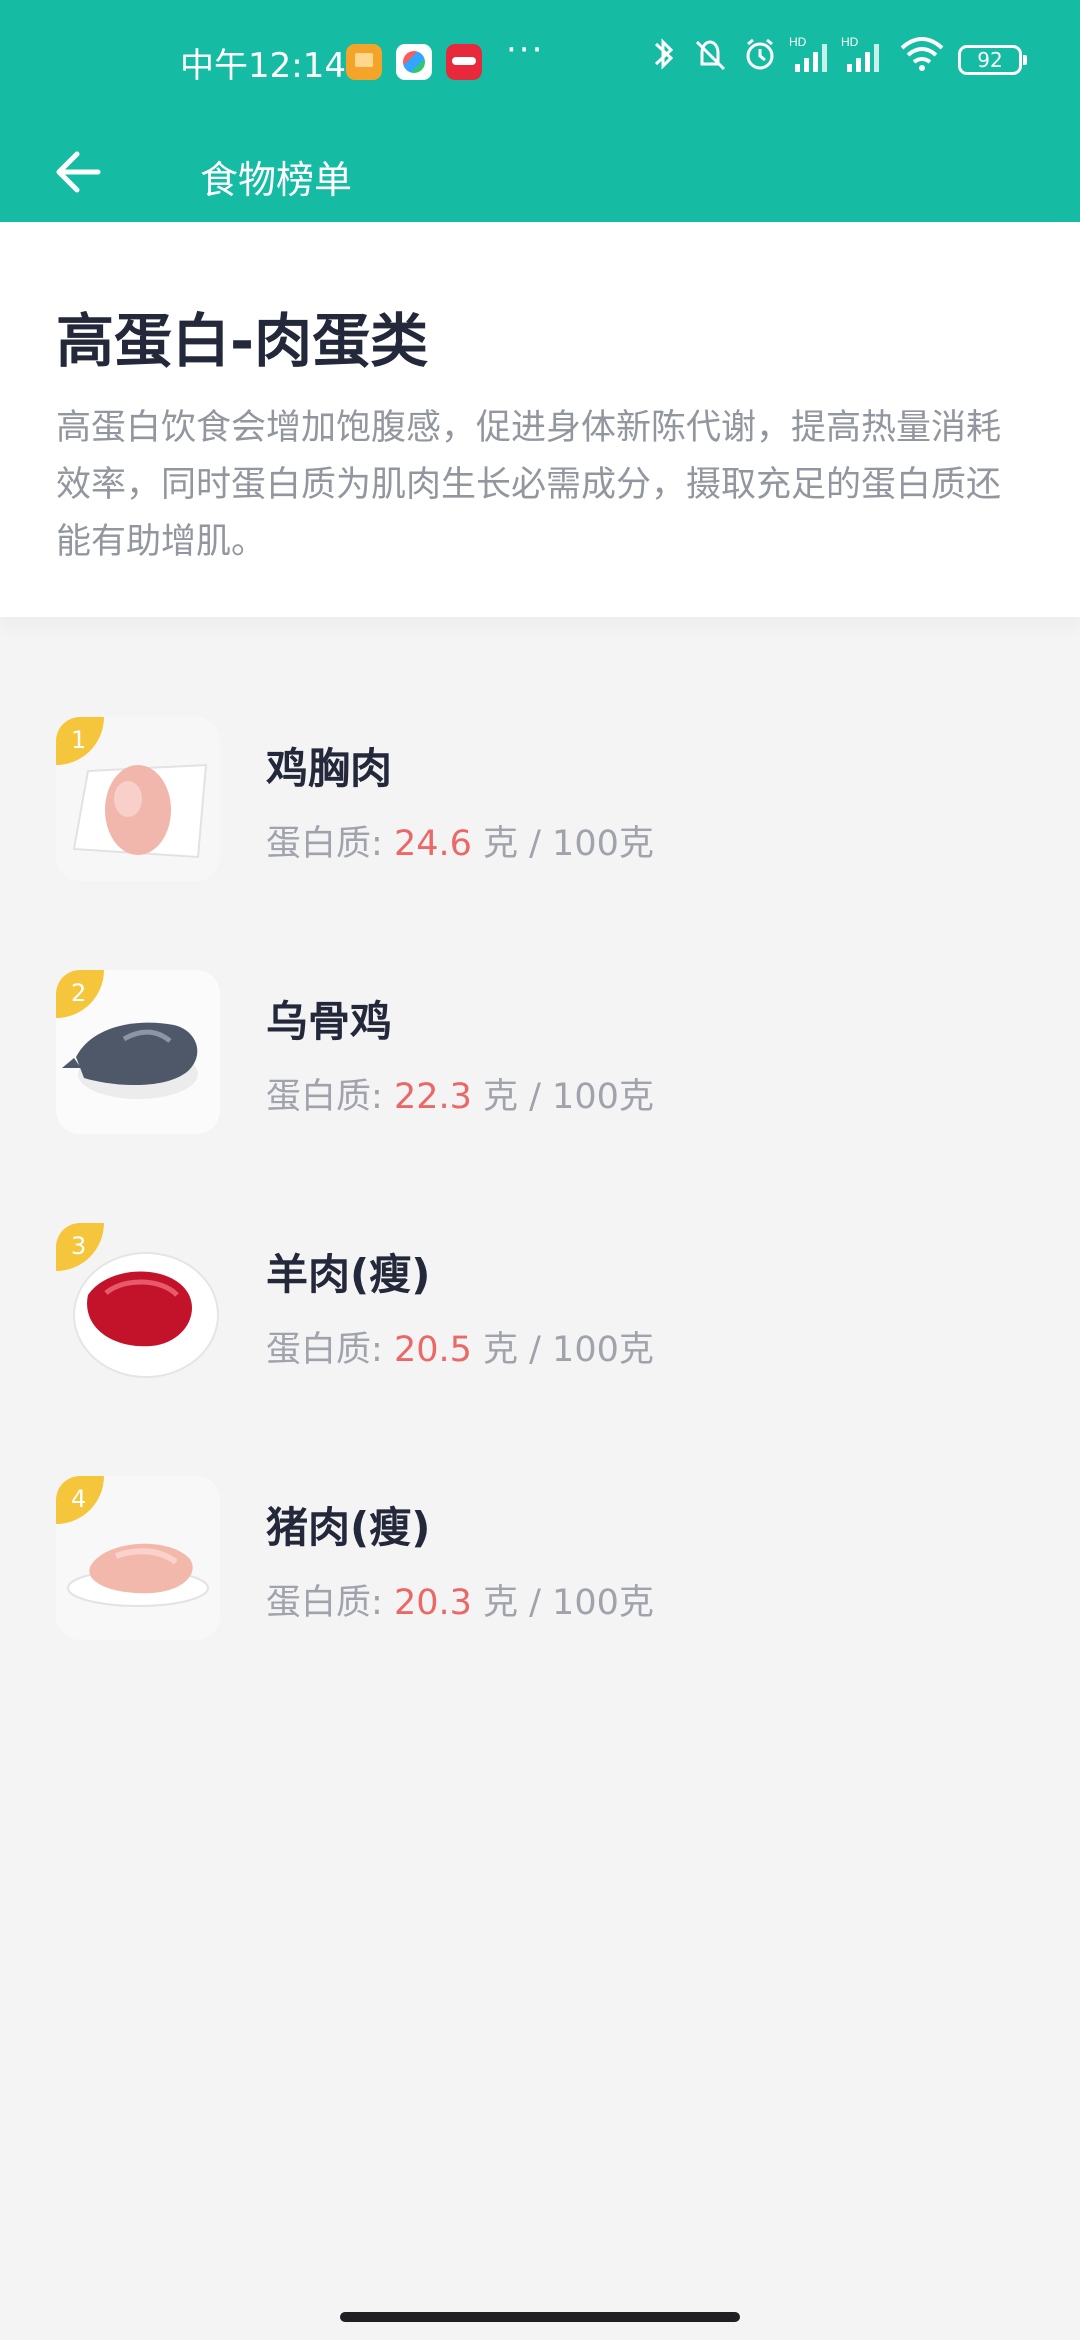  I want to click on app-bar: 食物榜单, so click(540, 172).